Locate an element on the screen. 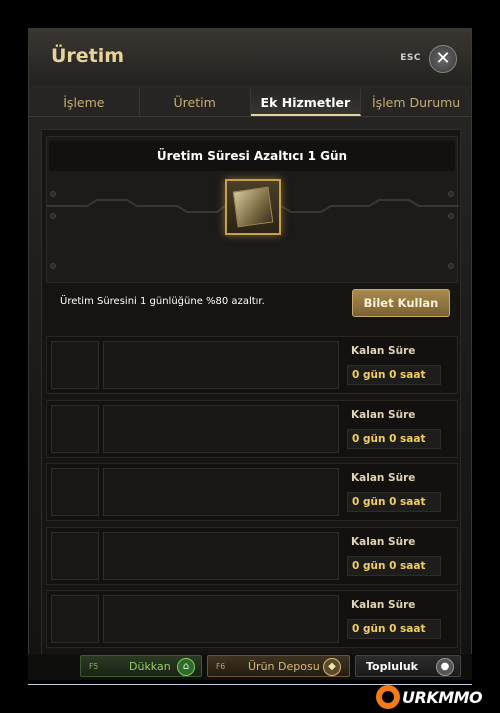  tab-ek-hizmetler: Ek Hizmetler is located at coordinates (306, 102).